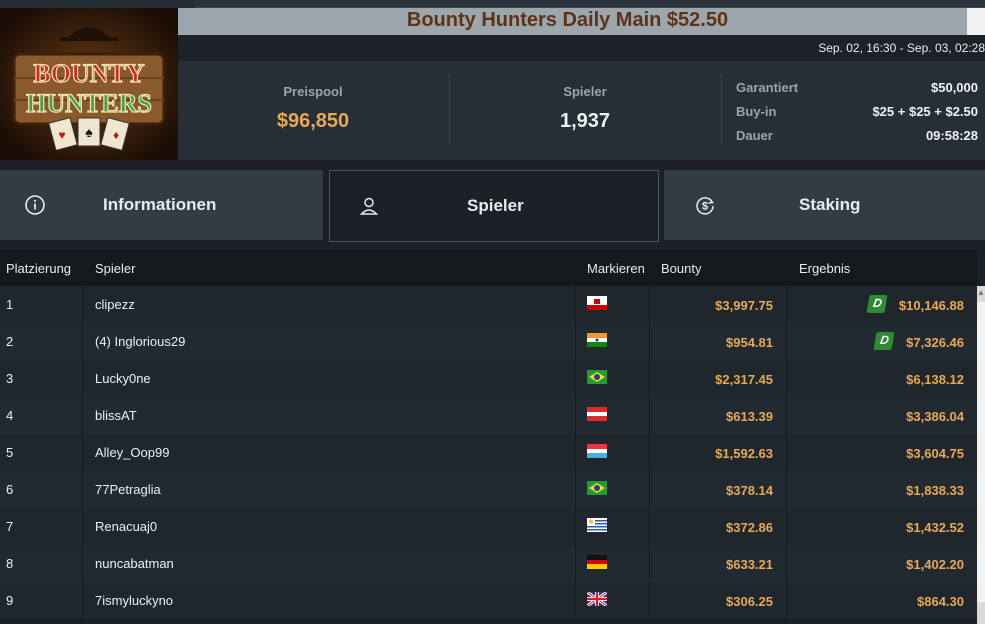 The height and width of the screenshot is (624, 985). Describe the element at coordinates (488, 527) in the screenshot. I see `table-row: 7 Renacuaj0 $372.86 $1,432.52` at that location.